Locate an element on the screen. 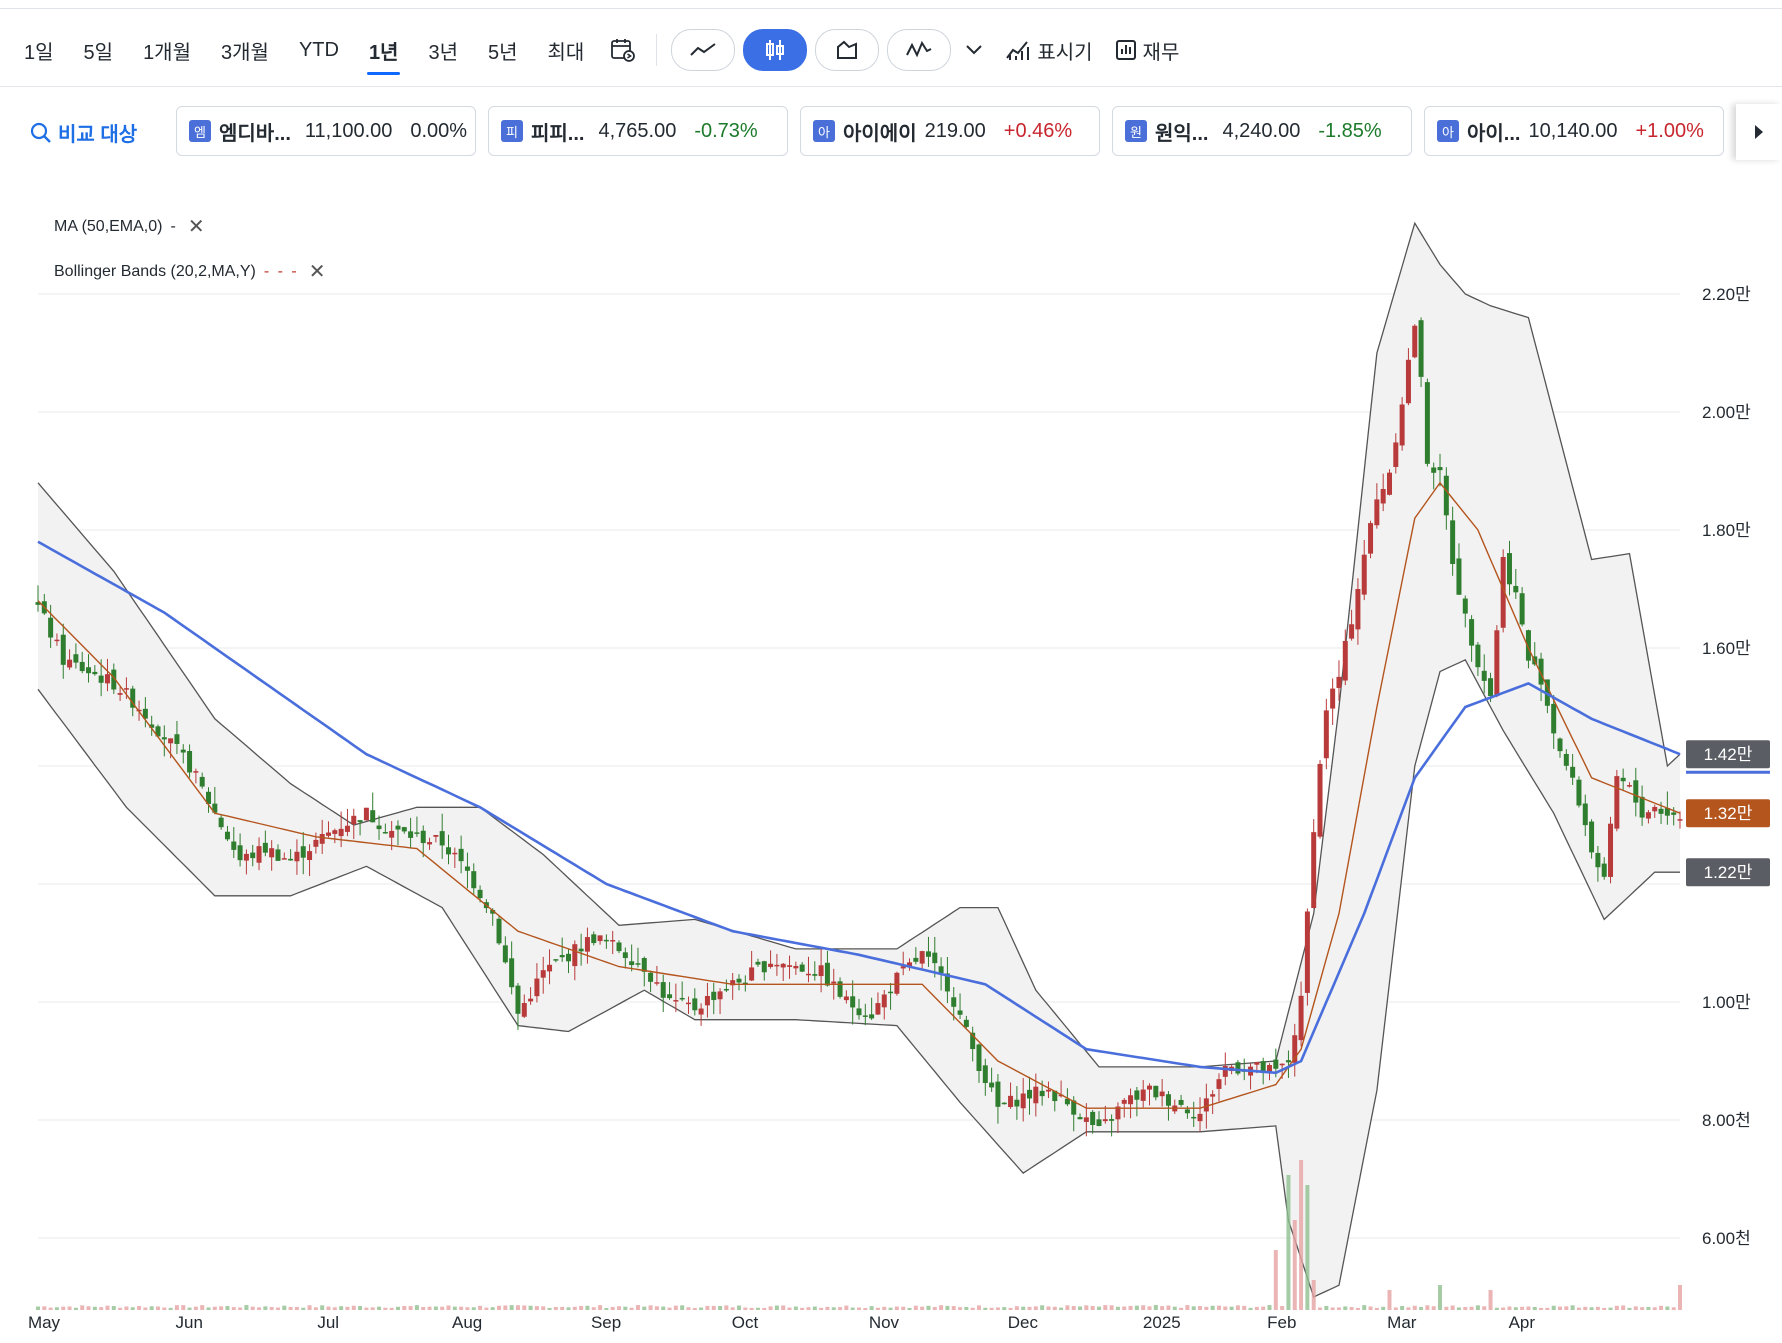  range-3y: 3년 is located at coordinates (443, 50).